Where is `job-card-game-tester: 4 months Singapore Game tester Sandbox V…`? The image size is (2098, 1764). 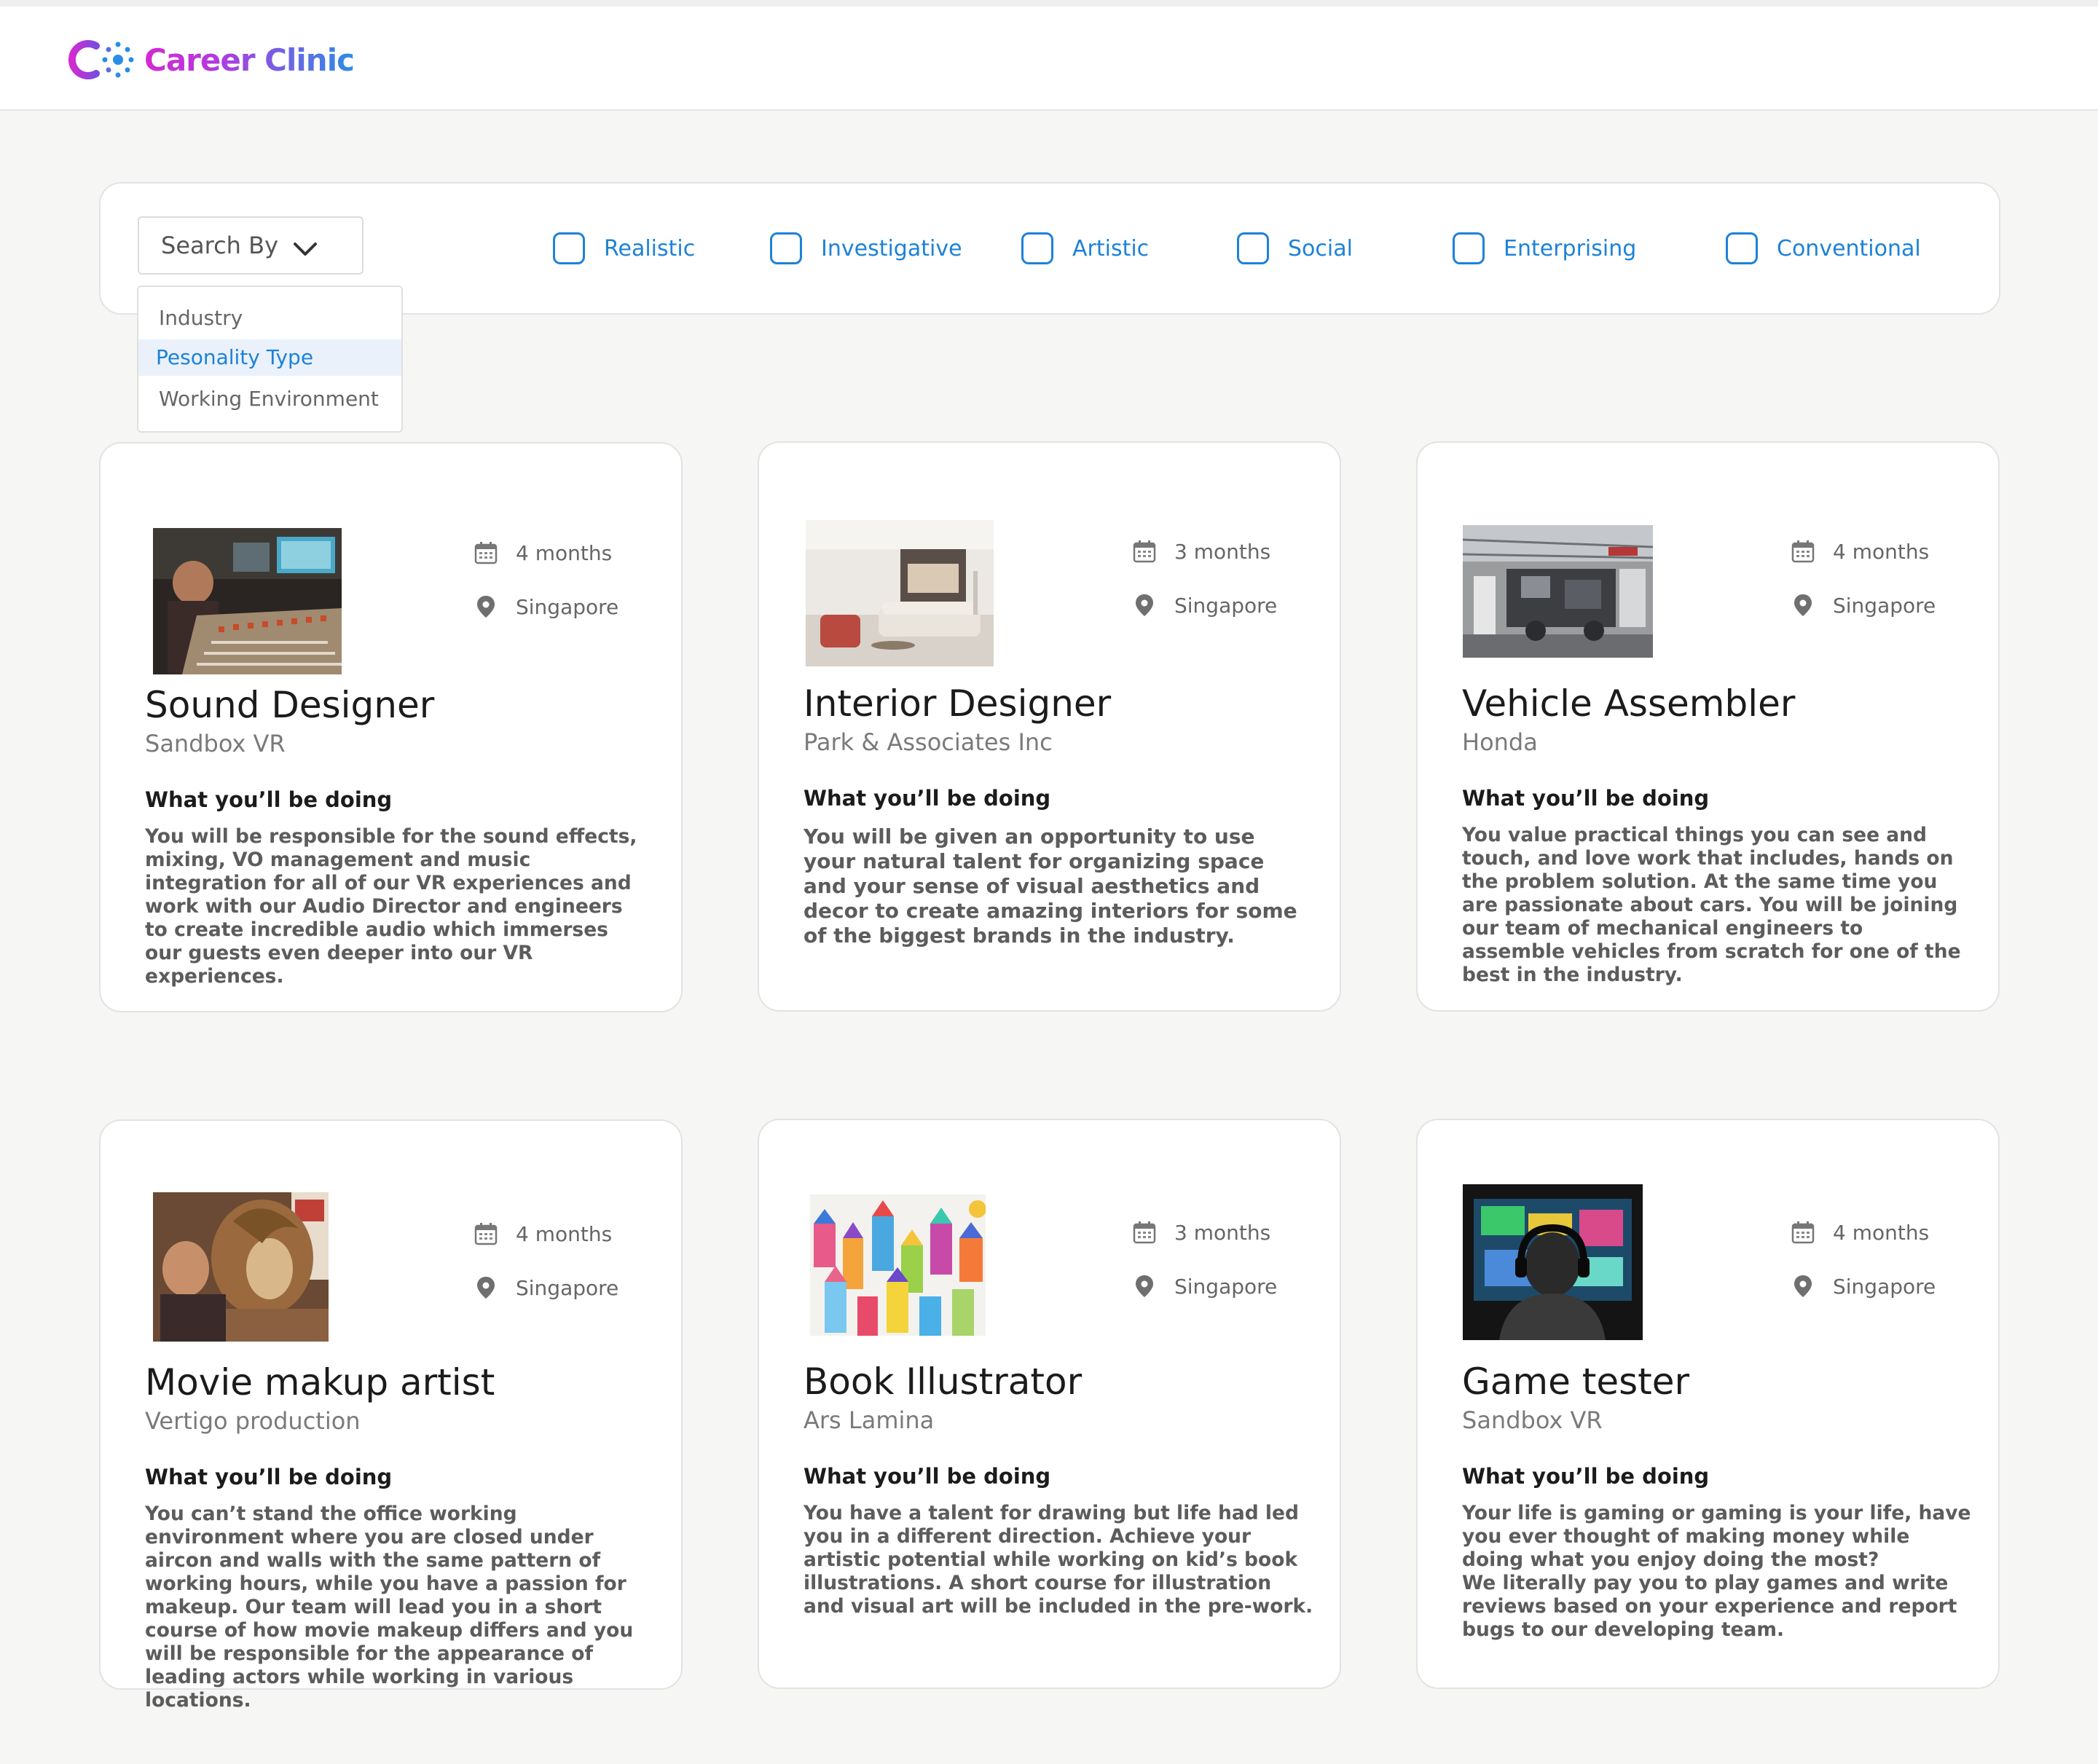
job-card-game-tester: 4 months Singapore Game tester Sandbox V… is located at coordinates (1708, 1404).